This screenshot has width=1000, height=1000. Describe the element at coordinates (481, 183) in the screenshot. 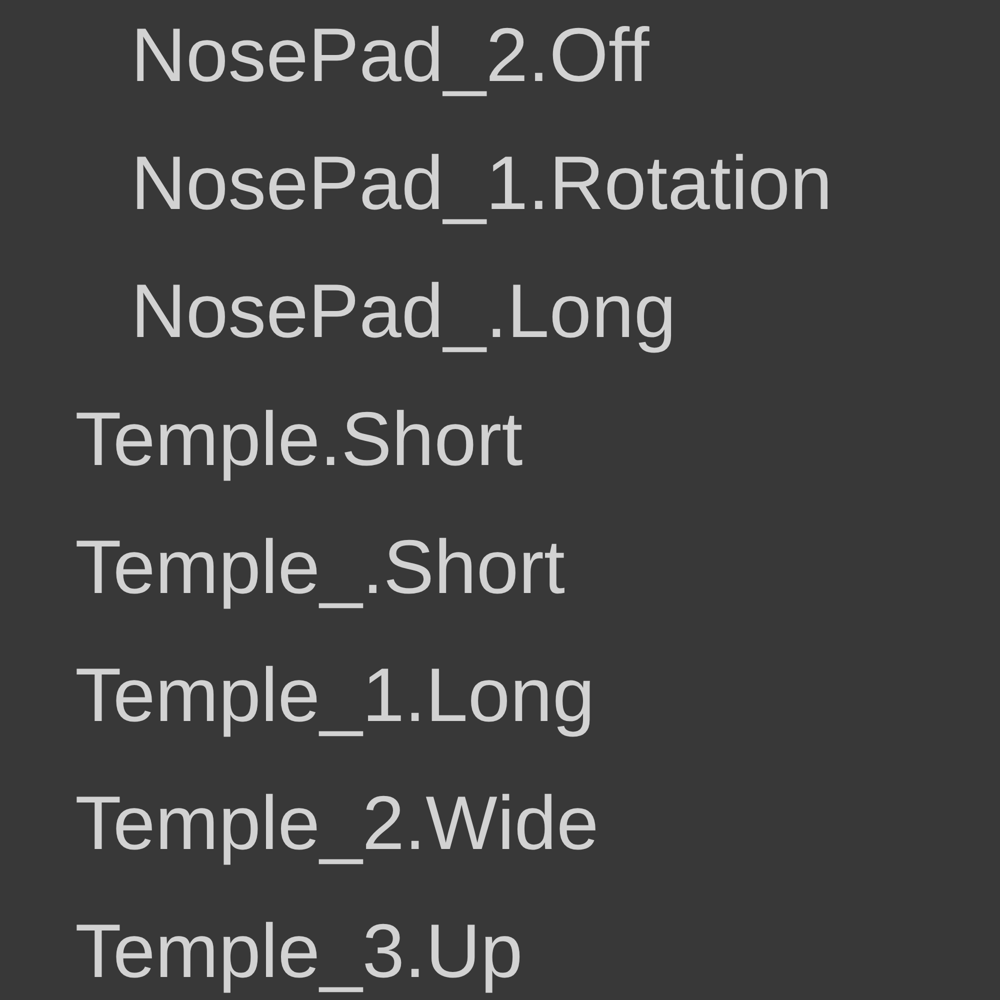

I see `tree-item: NosePad_1.Rotation` at that location.